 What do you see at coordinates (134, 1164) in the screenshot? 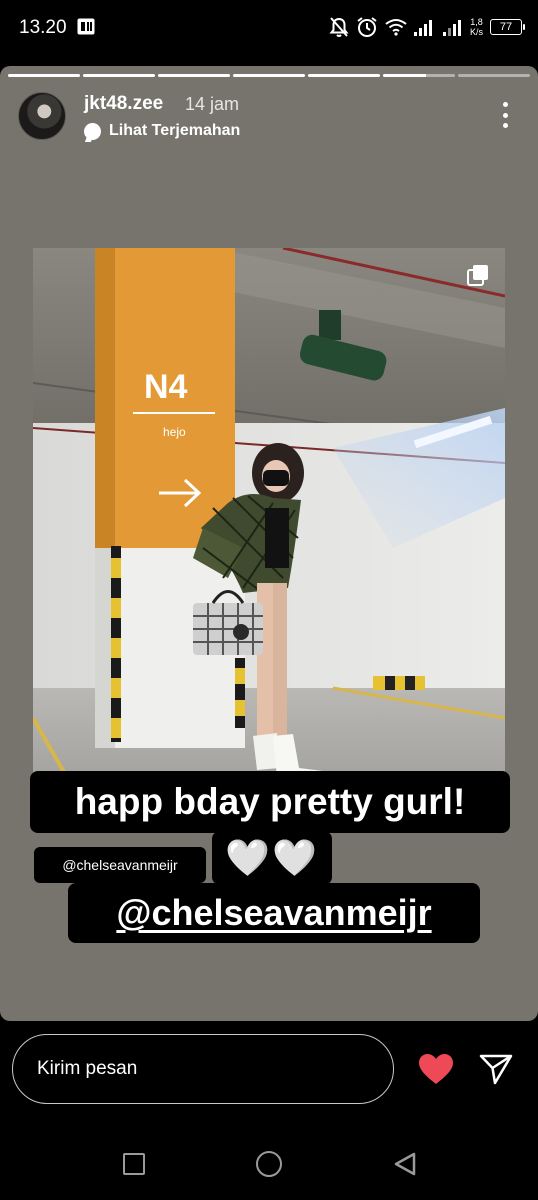
I see `recents-icon` at bounding box center [134, 1164].